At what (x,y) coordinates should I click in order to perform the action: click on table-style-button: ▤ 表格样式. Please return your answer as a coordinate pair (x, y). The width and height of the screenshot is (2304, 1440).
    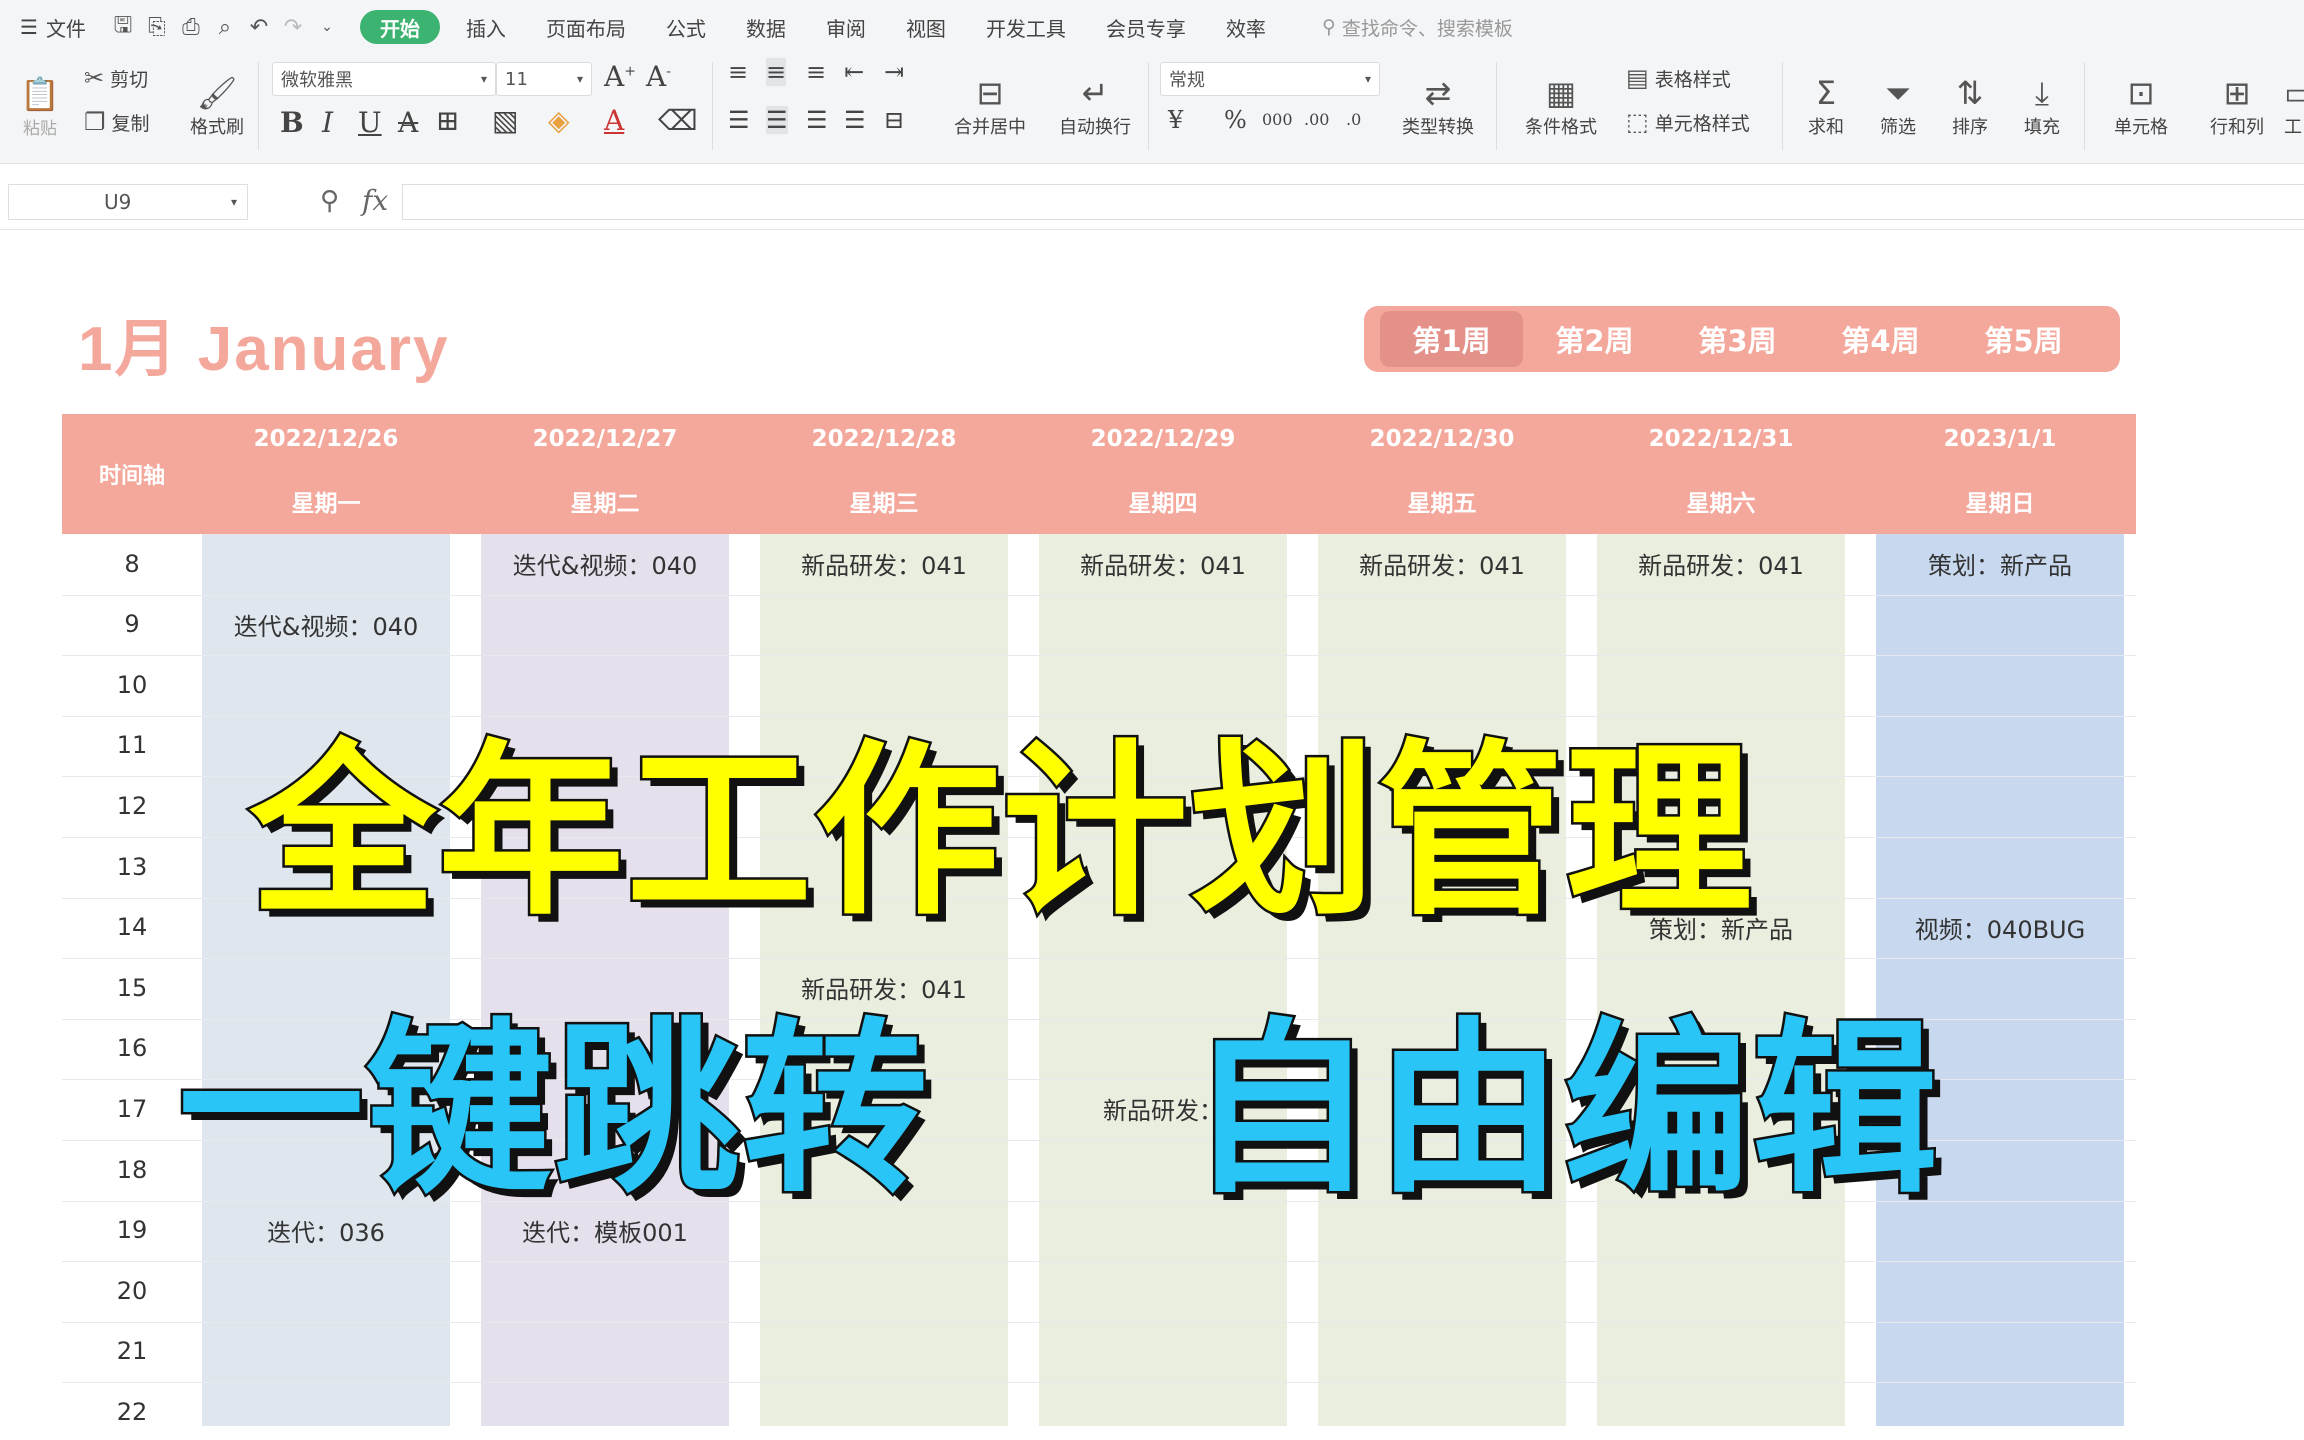
    Looking at the image, I should click on (1678, 78).